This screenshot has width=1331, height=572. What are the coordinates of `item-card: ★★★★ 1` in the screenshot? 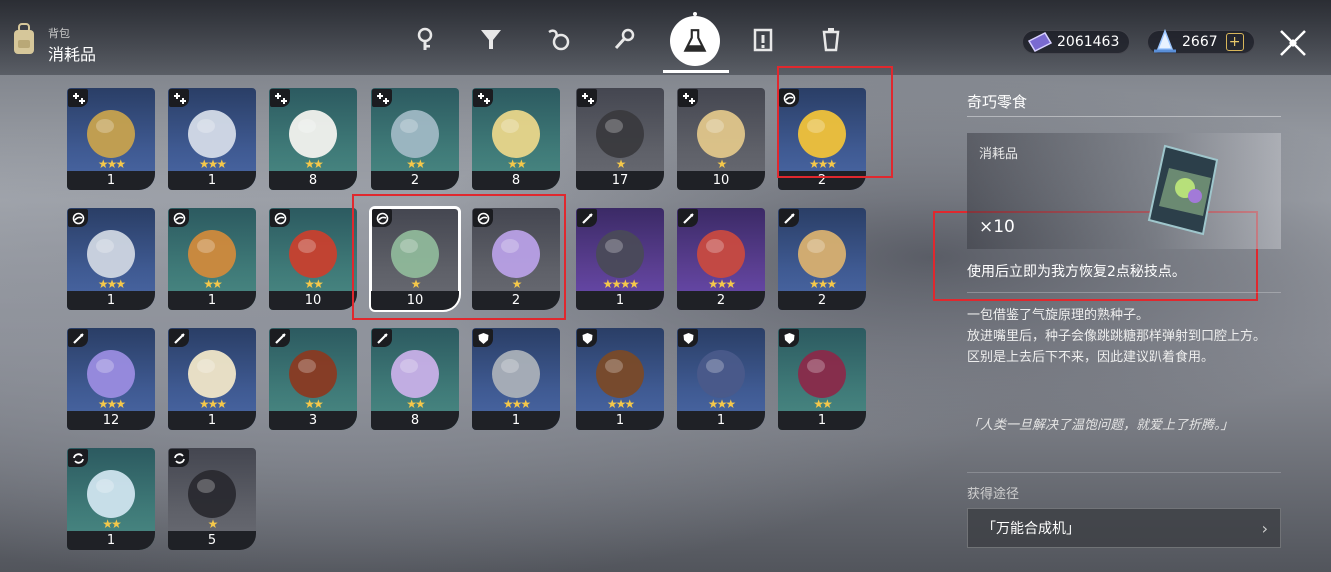 It's located at (620, 259).